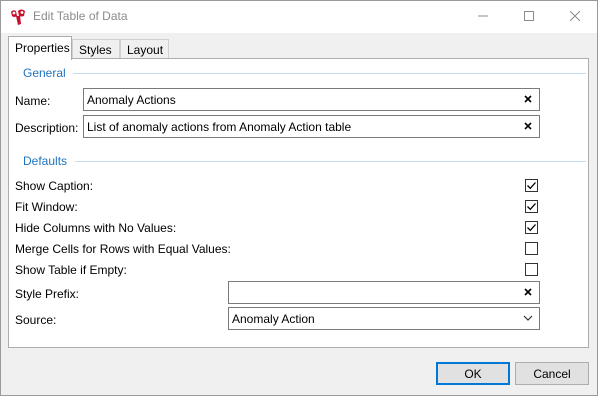 The width and height of the screenshot is (598, 396). I want to click on chevron-down-icon, so click(528, 318).